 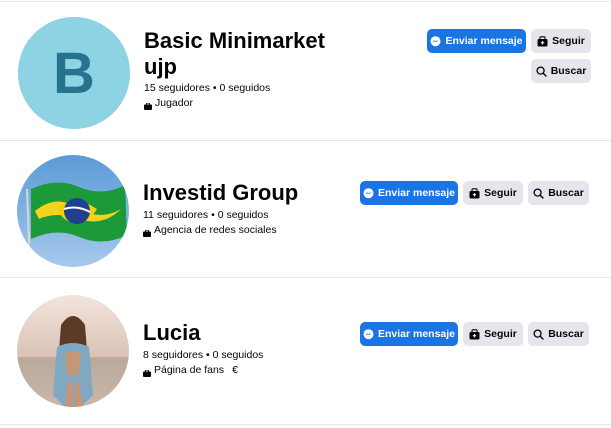 I want to click on category-label: Jugador, so click(x=174, y=103).